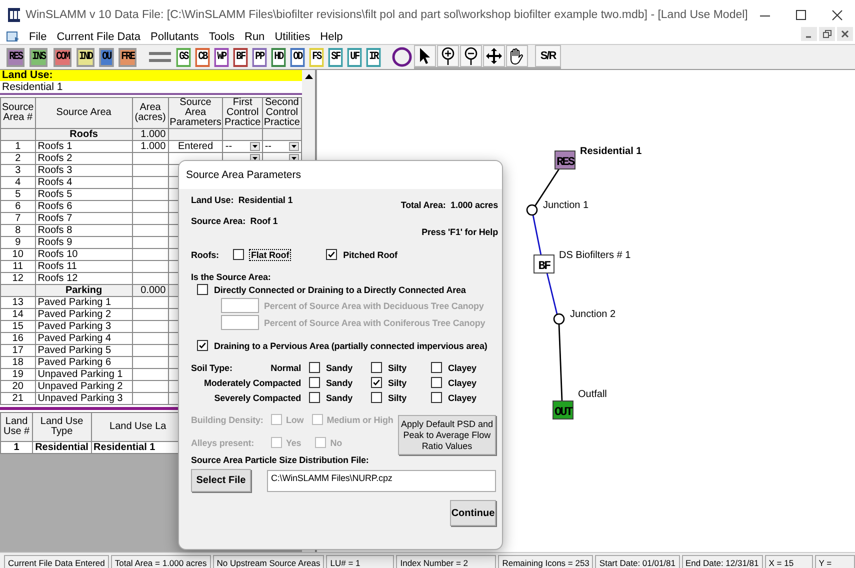 This screenshot has width=855, height=568. What do you see at coordinates (83, 386) in the screenshot?
I see `table-cell: Unpaved Parking 2` at bounding box center [83, 386].